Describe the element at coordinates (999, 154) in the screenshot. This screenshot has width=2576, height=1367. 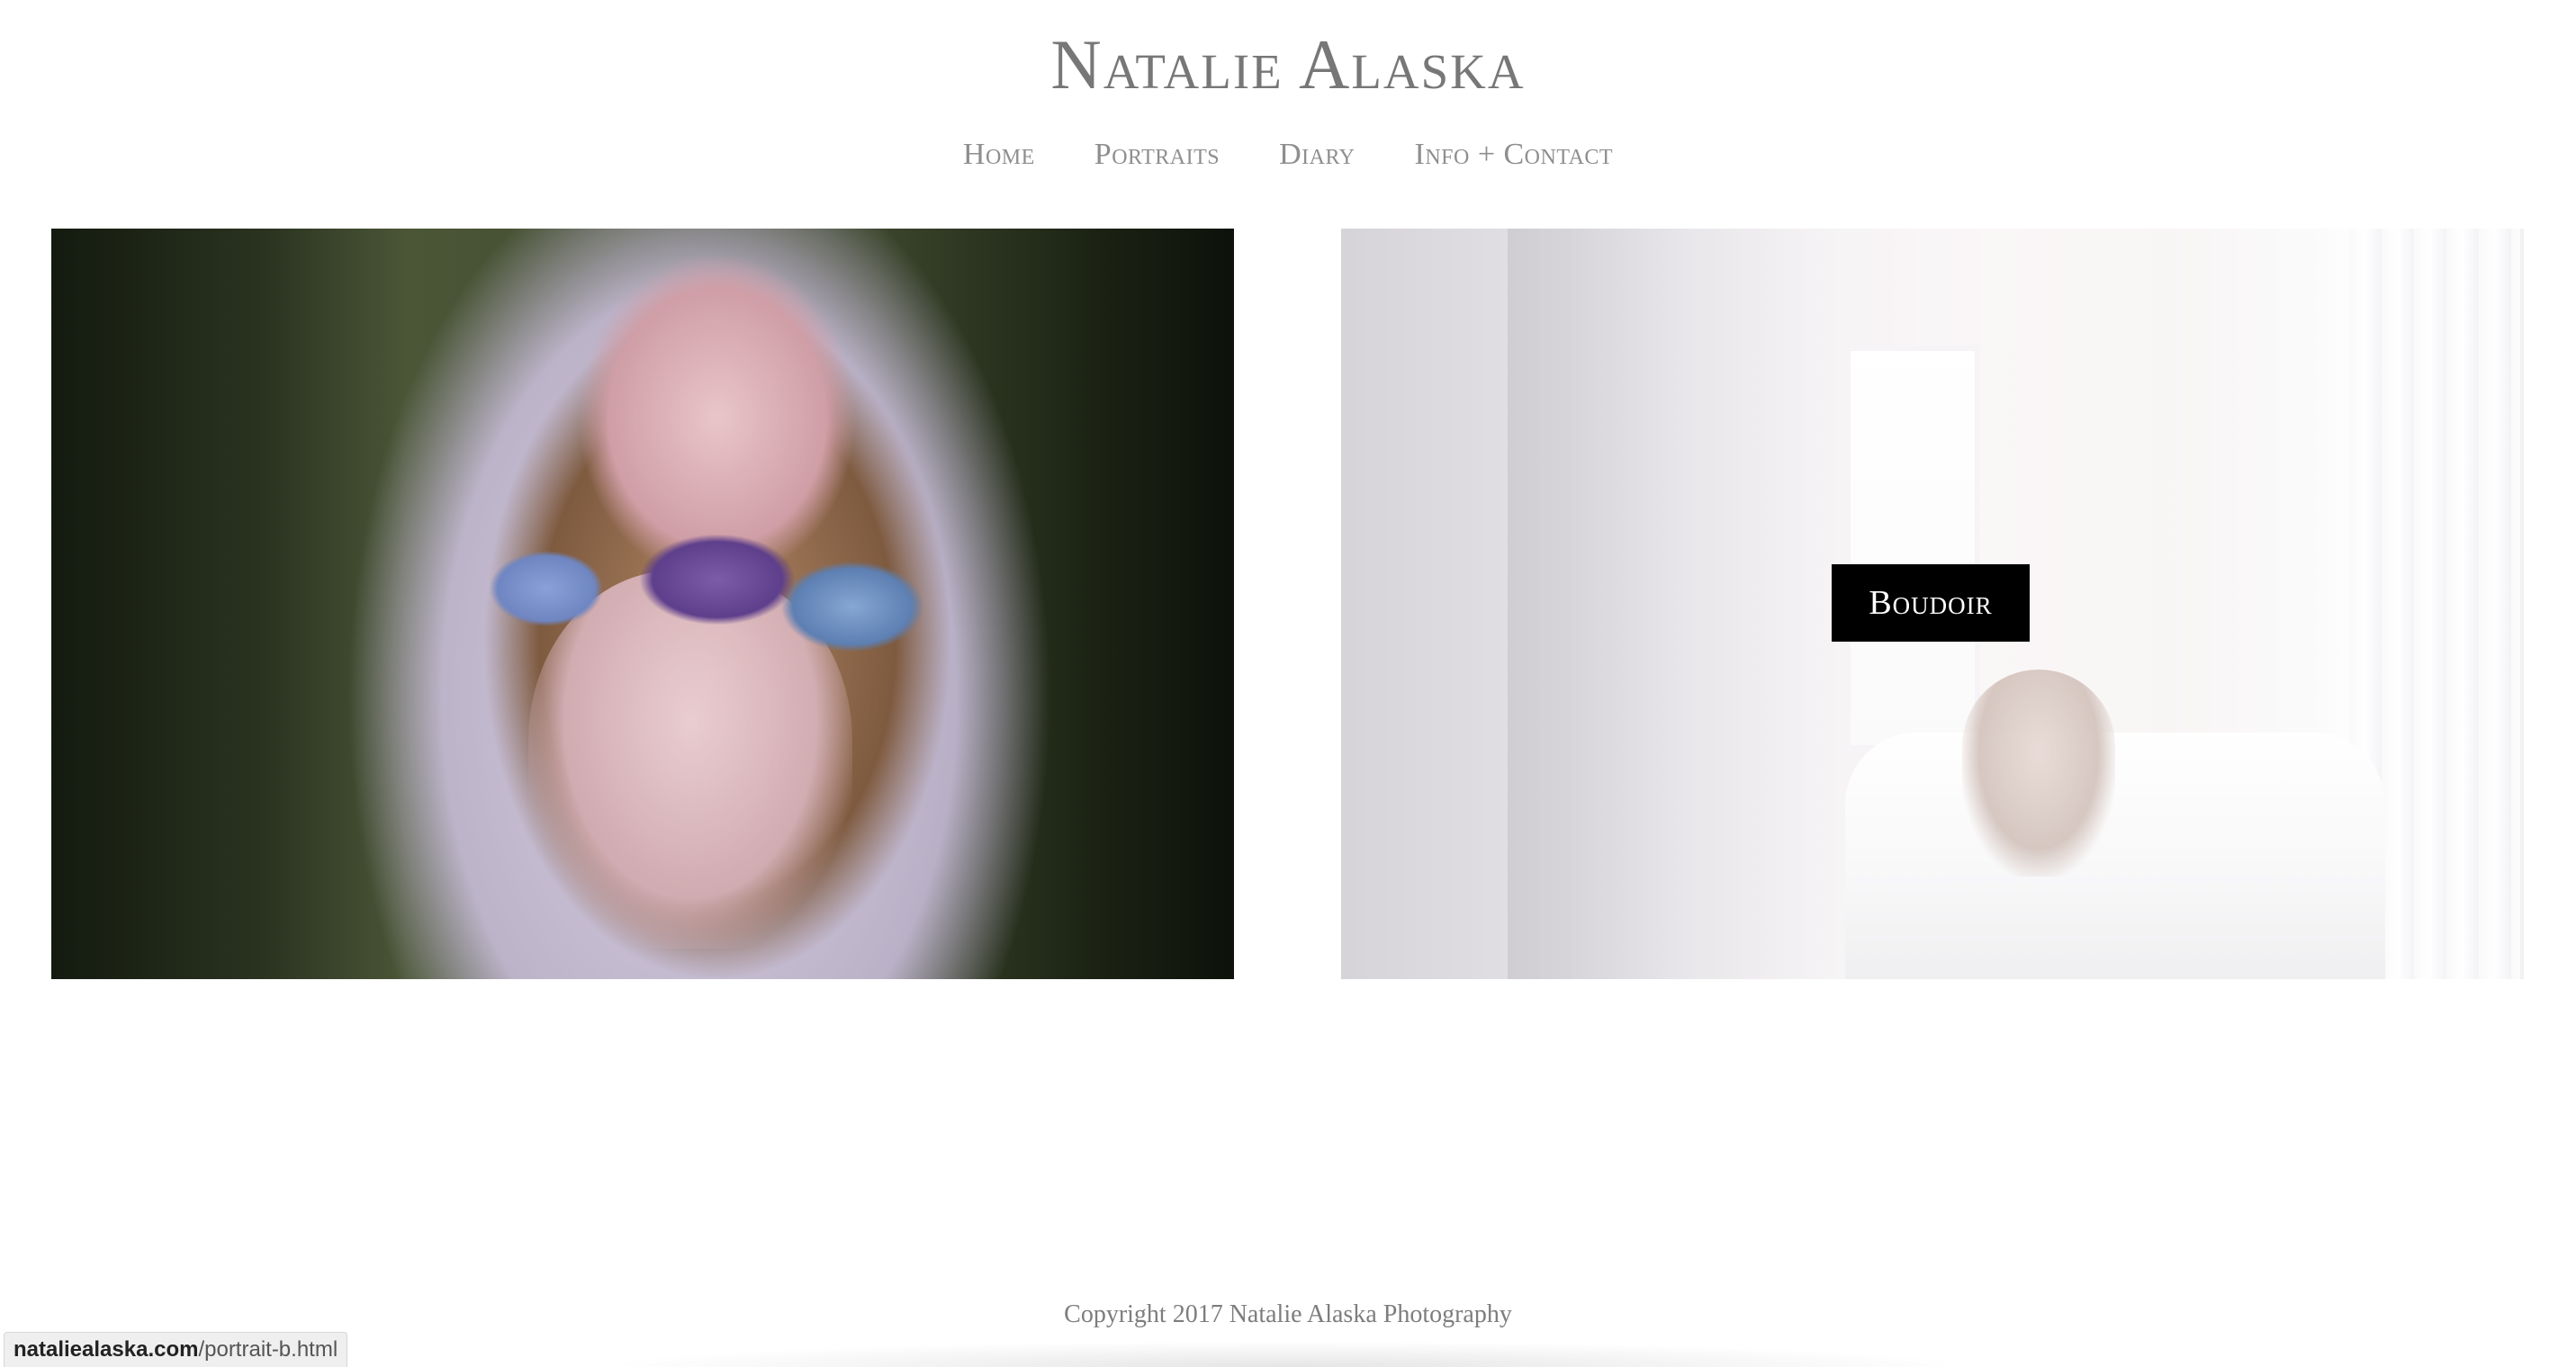
I see `nav-item-home: Home` at that location.